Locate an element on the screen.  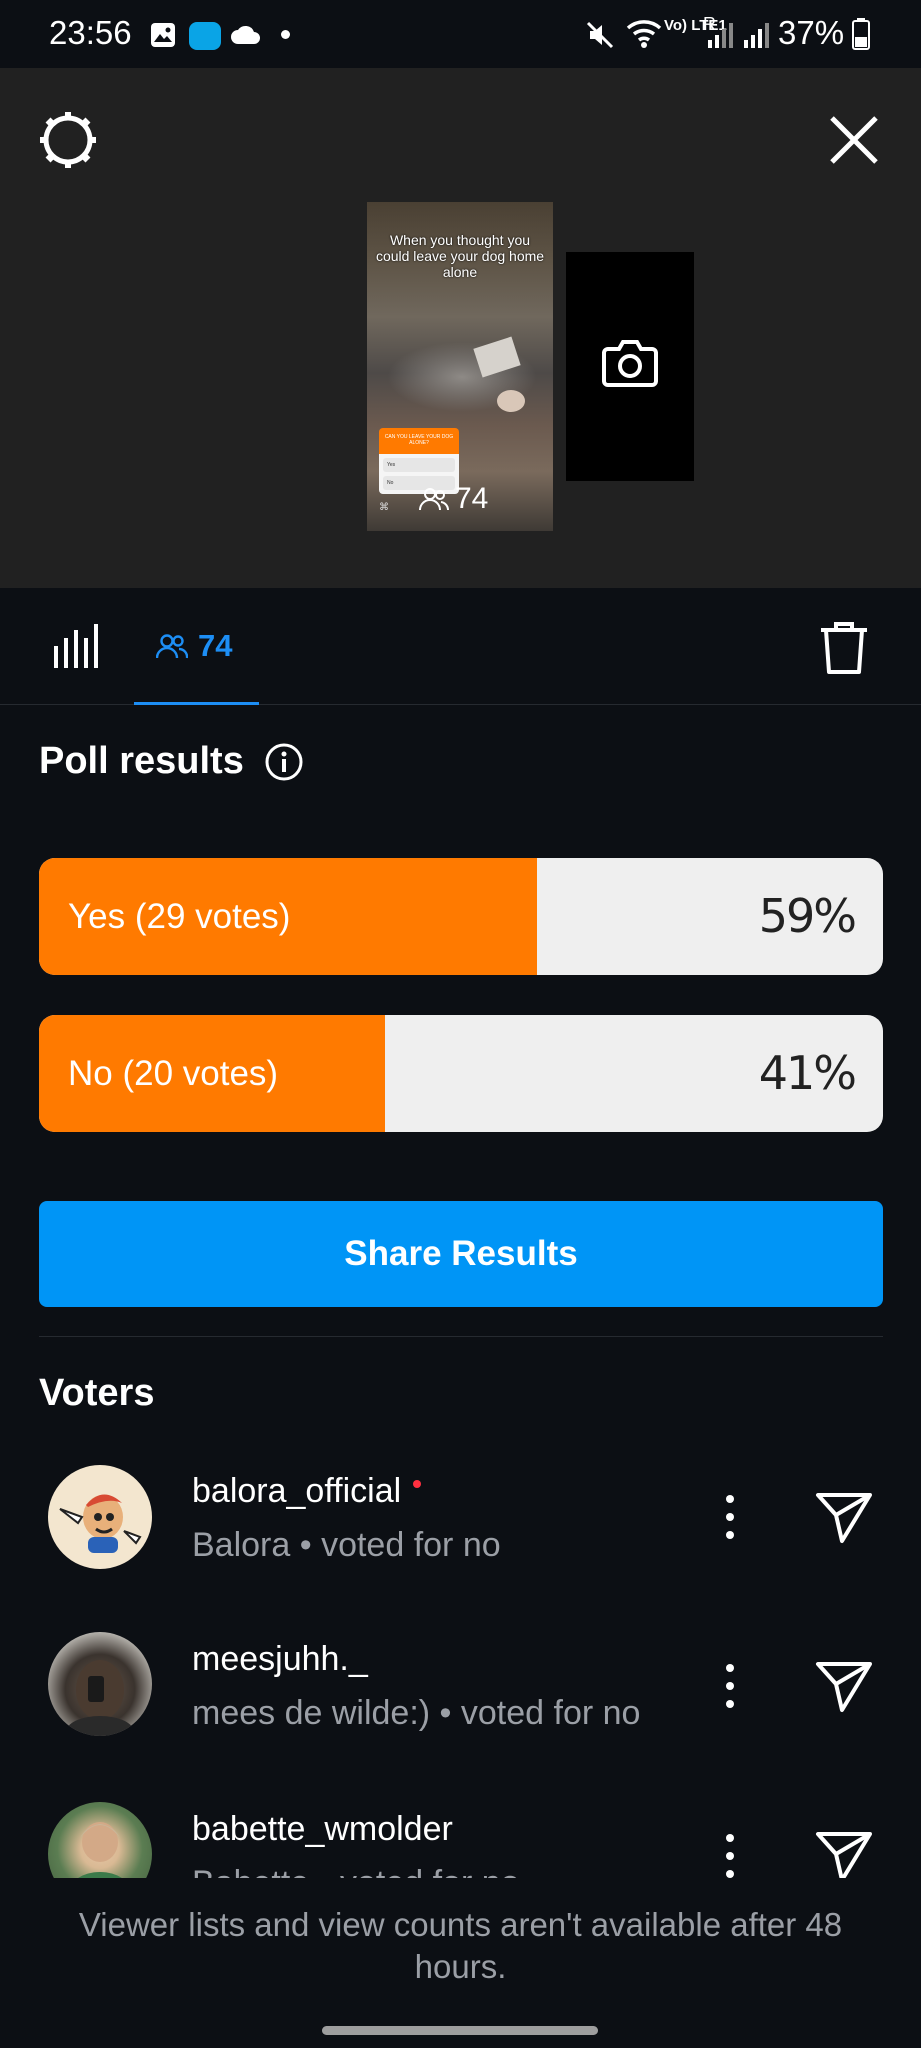
insights-tabs: 74 is located at coordinates (460, 646).